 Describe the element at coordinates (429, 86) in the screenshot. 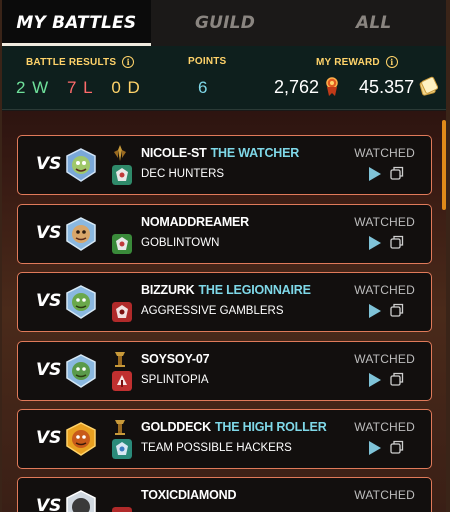

I see `token-stack-icon` at that location.